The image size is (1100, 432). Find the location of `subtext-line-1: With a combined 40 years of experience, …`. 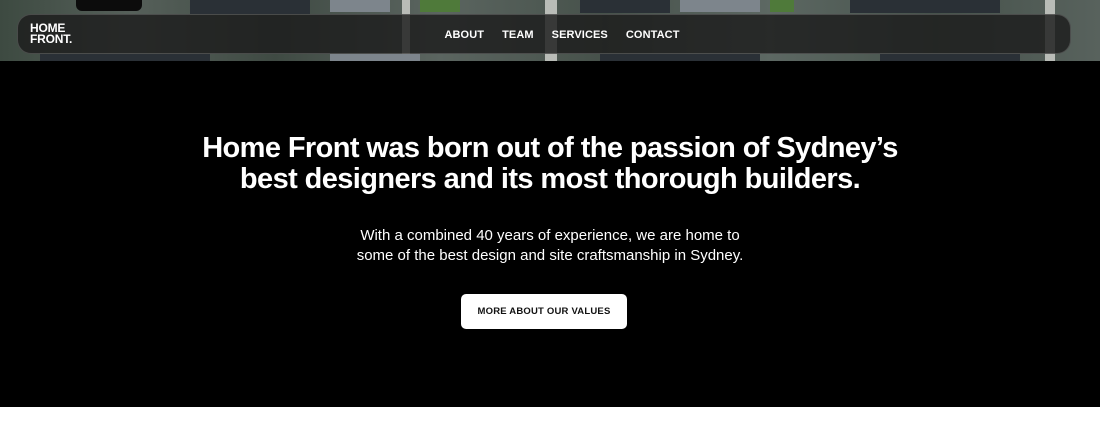

subtext-line-1: With a combined 40 years of experience, … is located at coordinates (550, 235).